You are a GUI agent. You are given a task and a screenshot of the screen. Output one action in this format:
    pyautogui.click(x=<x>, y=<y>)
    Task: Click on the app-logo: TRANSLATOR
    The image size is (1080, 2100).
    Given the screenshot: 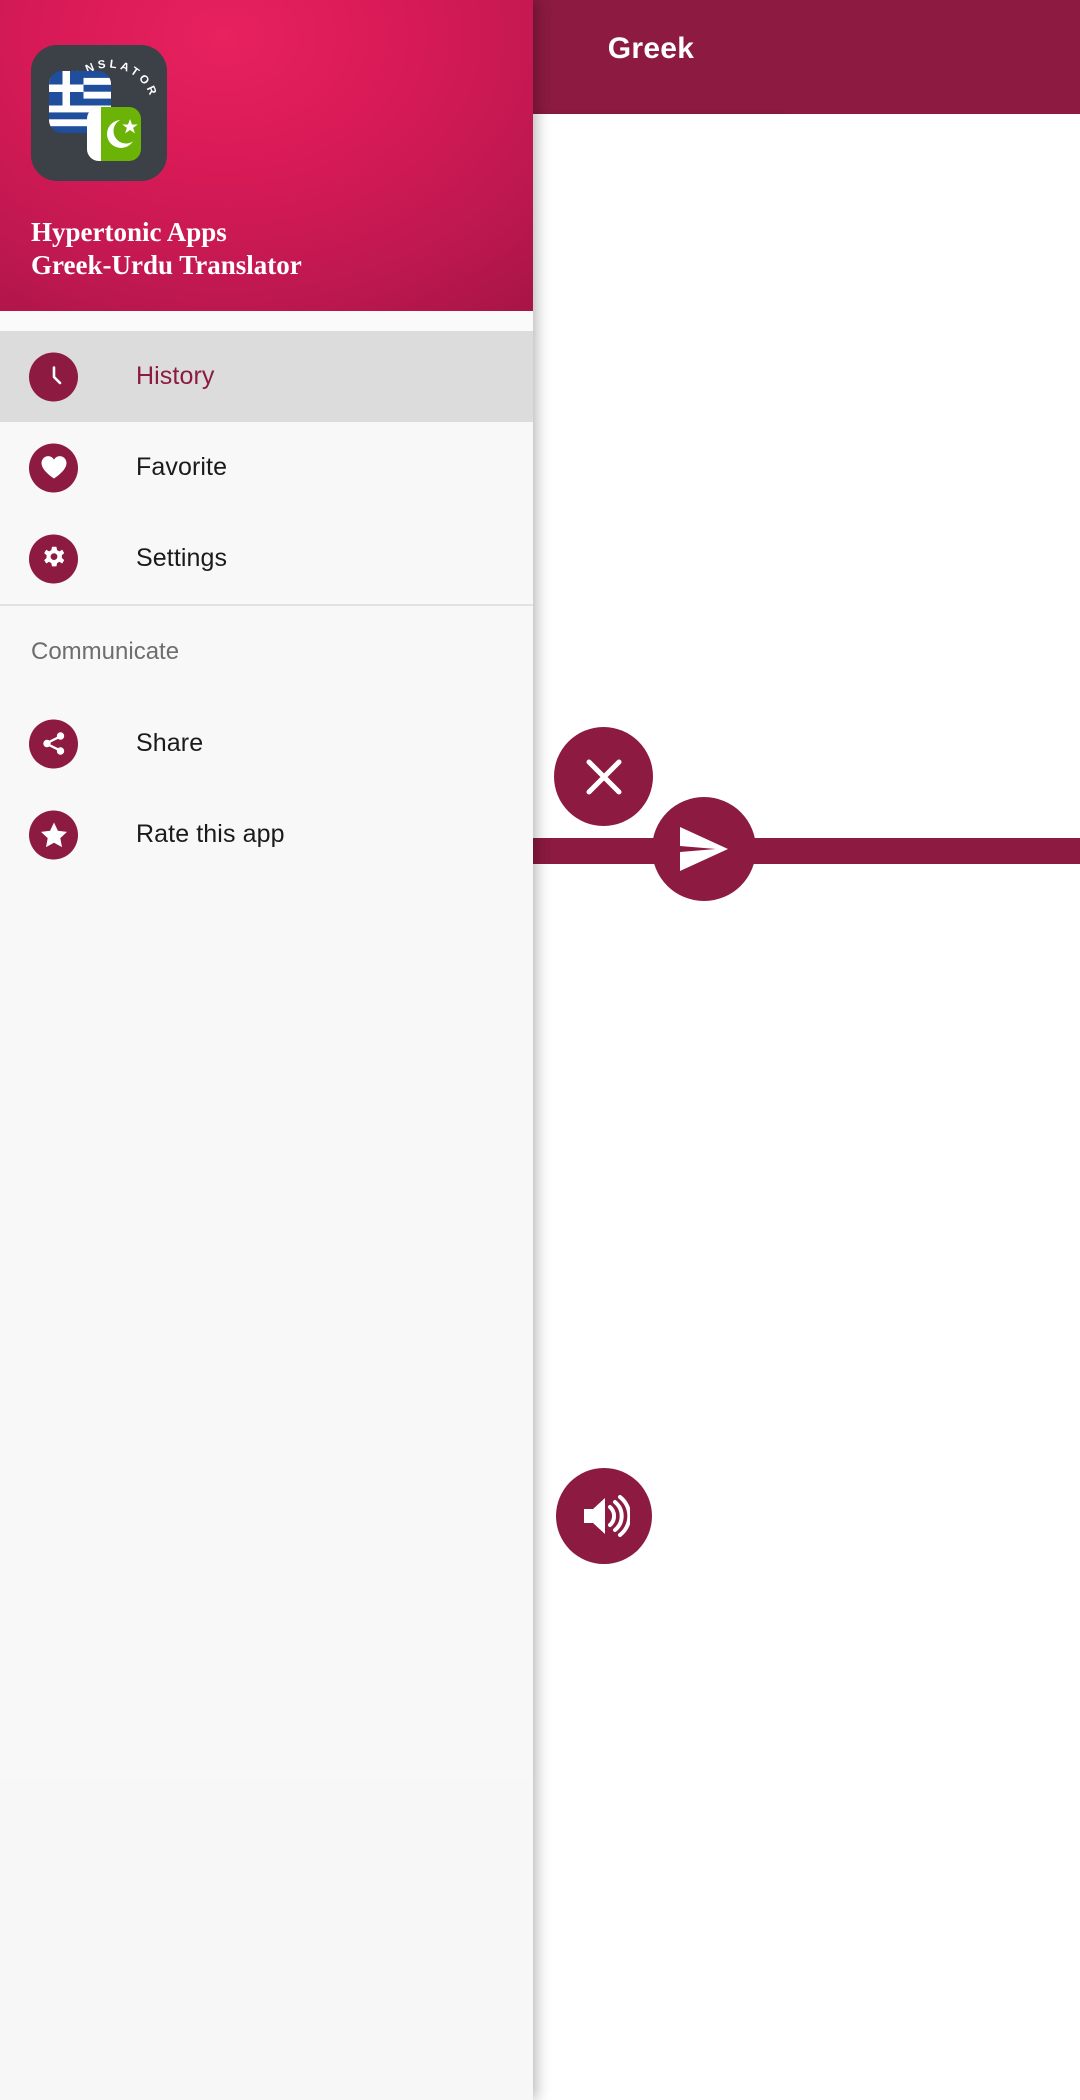 What is the action you would take?
    pyautogui.click(x=99, y=113)
    